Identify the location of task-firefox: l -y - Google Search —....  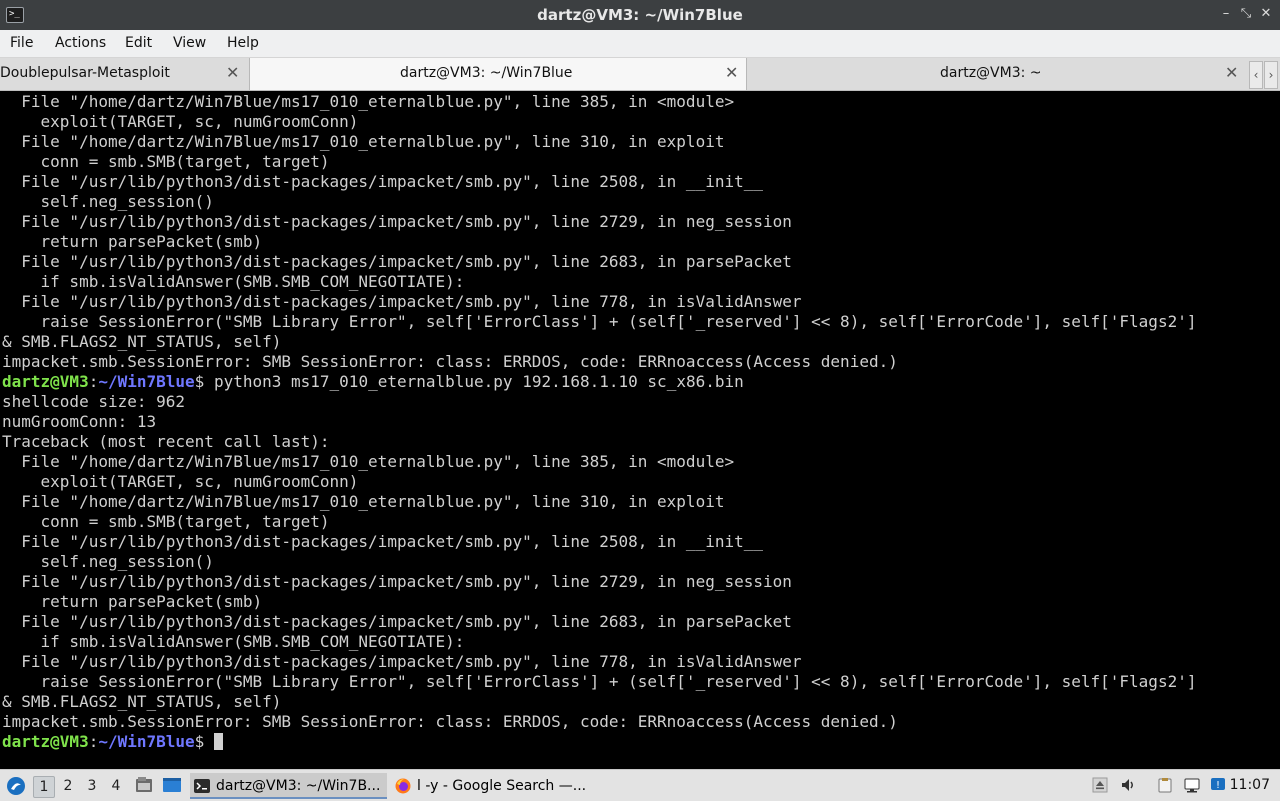
(491, 786).